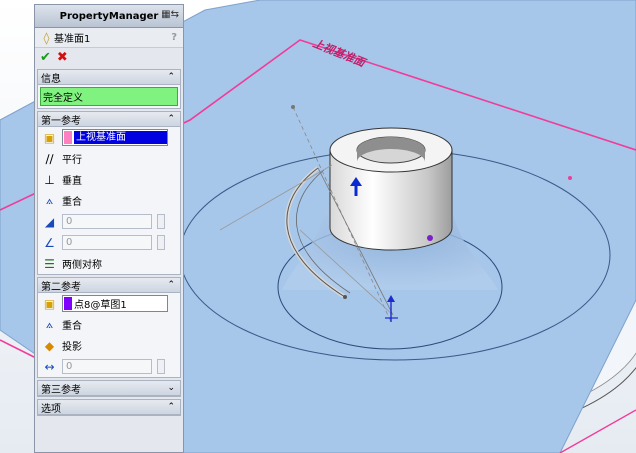 The width and height of the screenshot is (636, 453). What do you see at coordinates (72, 39) in the screenshot?
I see `feature-name: 基准面1` at bounding box center [72, 39].